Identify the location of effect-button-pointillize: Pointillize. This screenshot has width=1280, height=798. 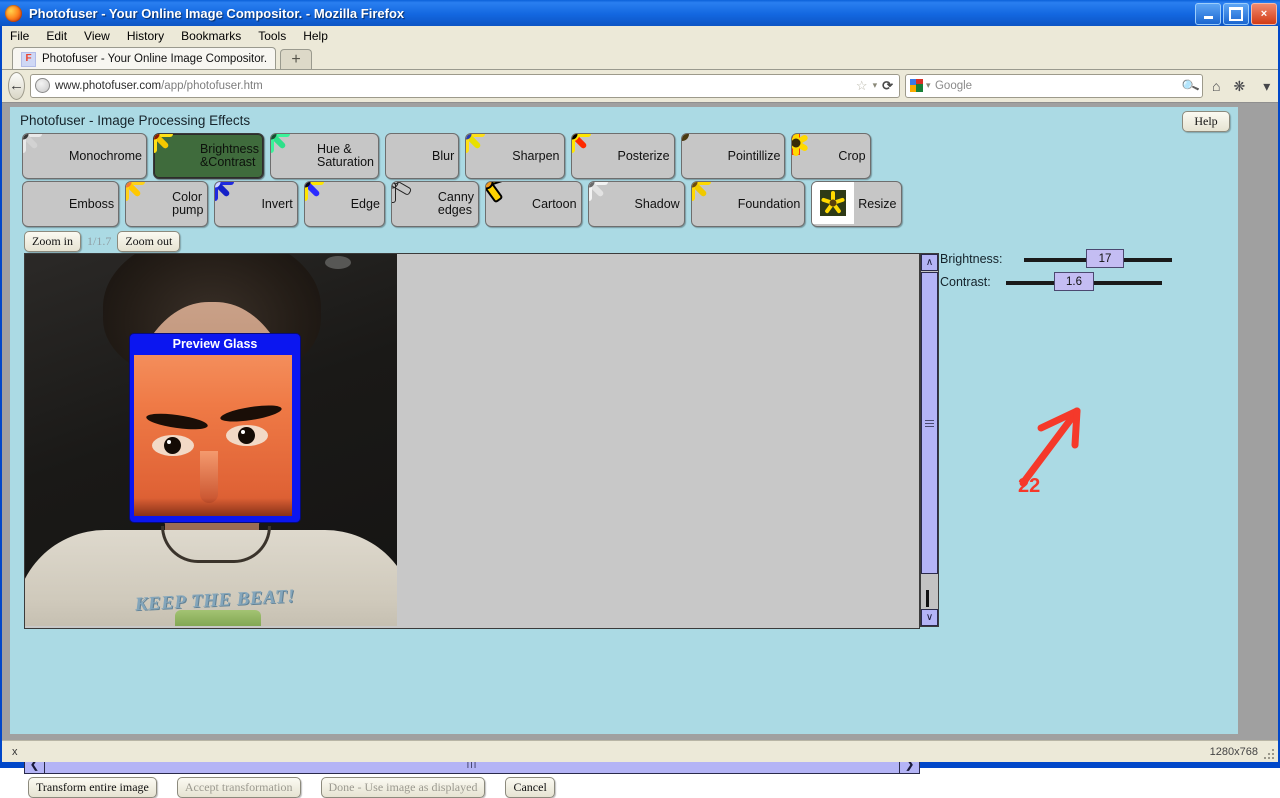
(733, 156).